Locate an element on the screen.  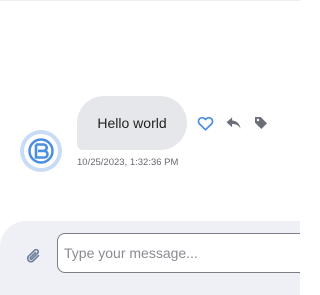
message-bubble: Hello world is located at coordinates (132, 123).